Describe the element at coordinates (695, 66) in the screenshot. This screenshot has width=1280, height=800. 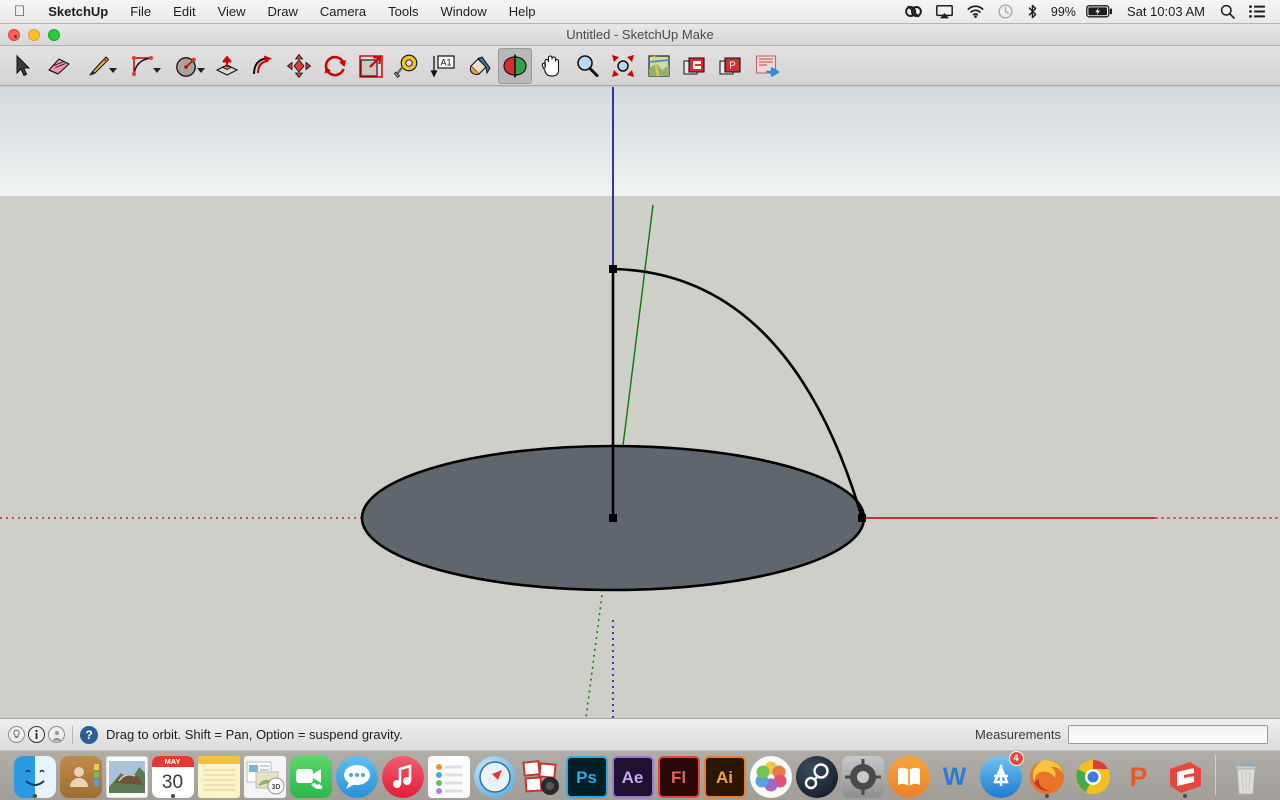
I see `get-models-tool-button` at that location.